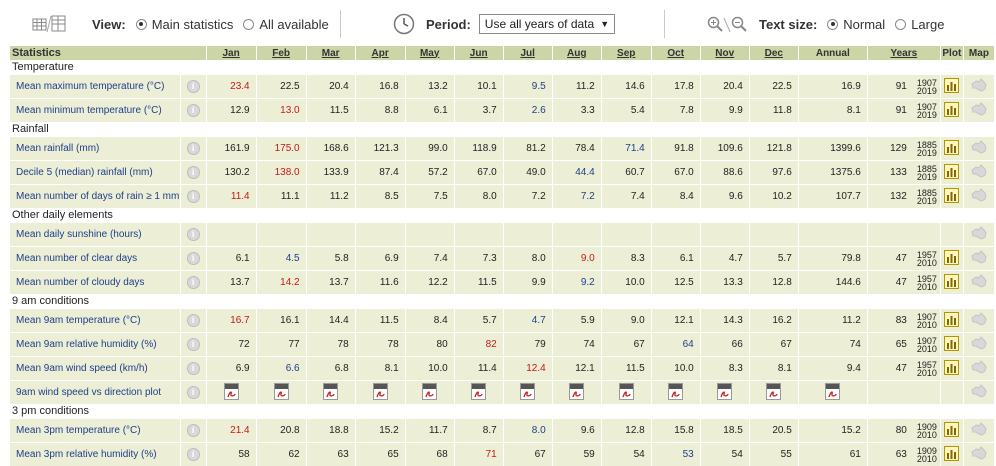  I want to click on radio-empty-icon, so click(900, 24).